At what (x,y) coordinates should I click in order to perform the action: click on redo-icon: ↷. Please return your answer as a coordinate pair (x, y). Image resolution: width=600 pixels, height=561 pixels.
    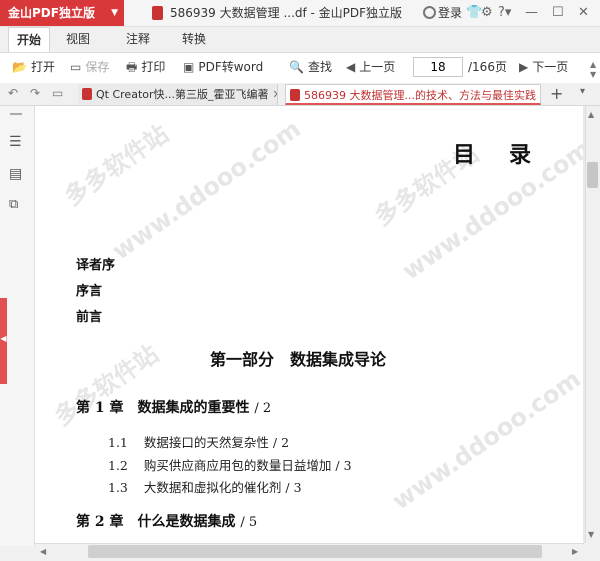
    Looking at the image, I should click on (35, 93).